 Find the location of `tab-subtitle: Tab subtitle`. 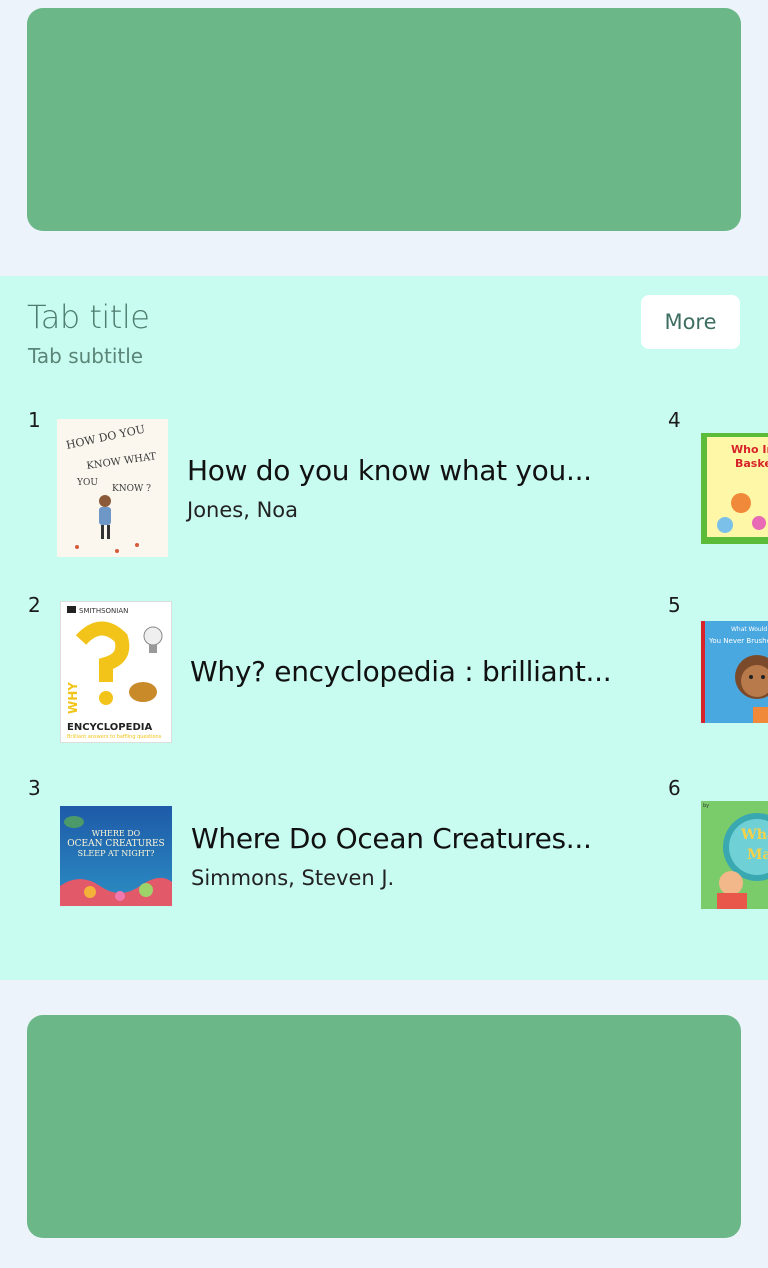

tab-subtitle: Tab subtitle is located at coordinates (86, 356).